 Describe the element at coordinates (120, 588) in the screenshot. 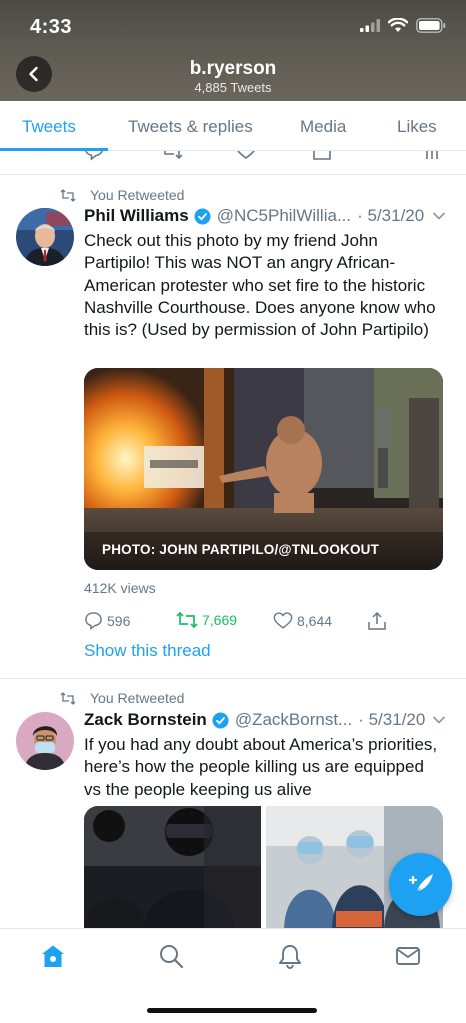

I see `view-count: 412K views` at that location.